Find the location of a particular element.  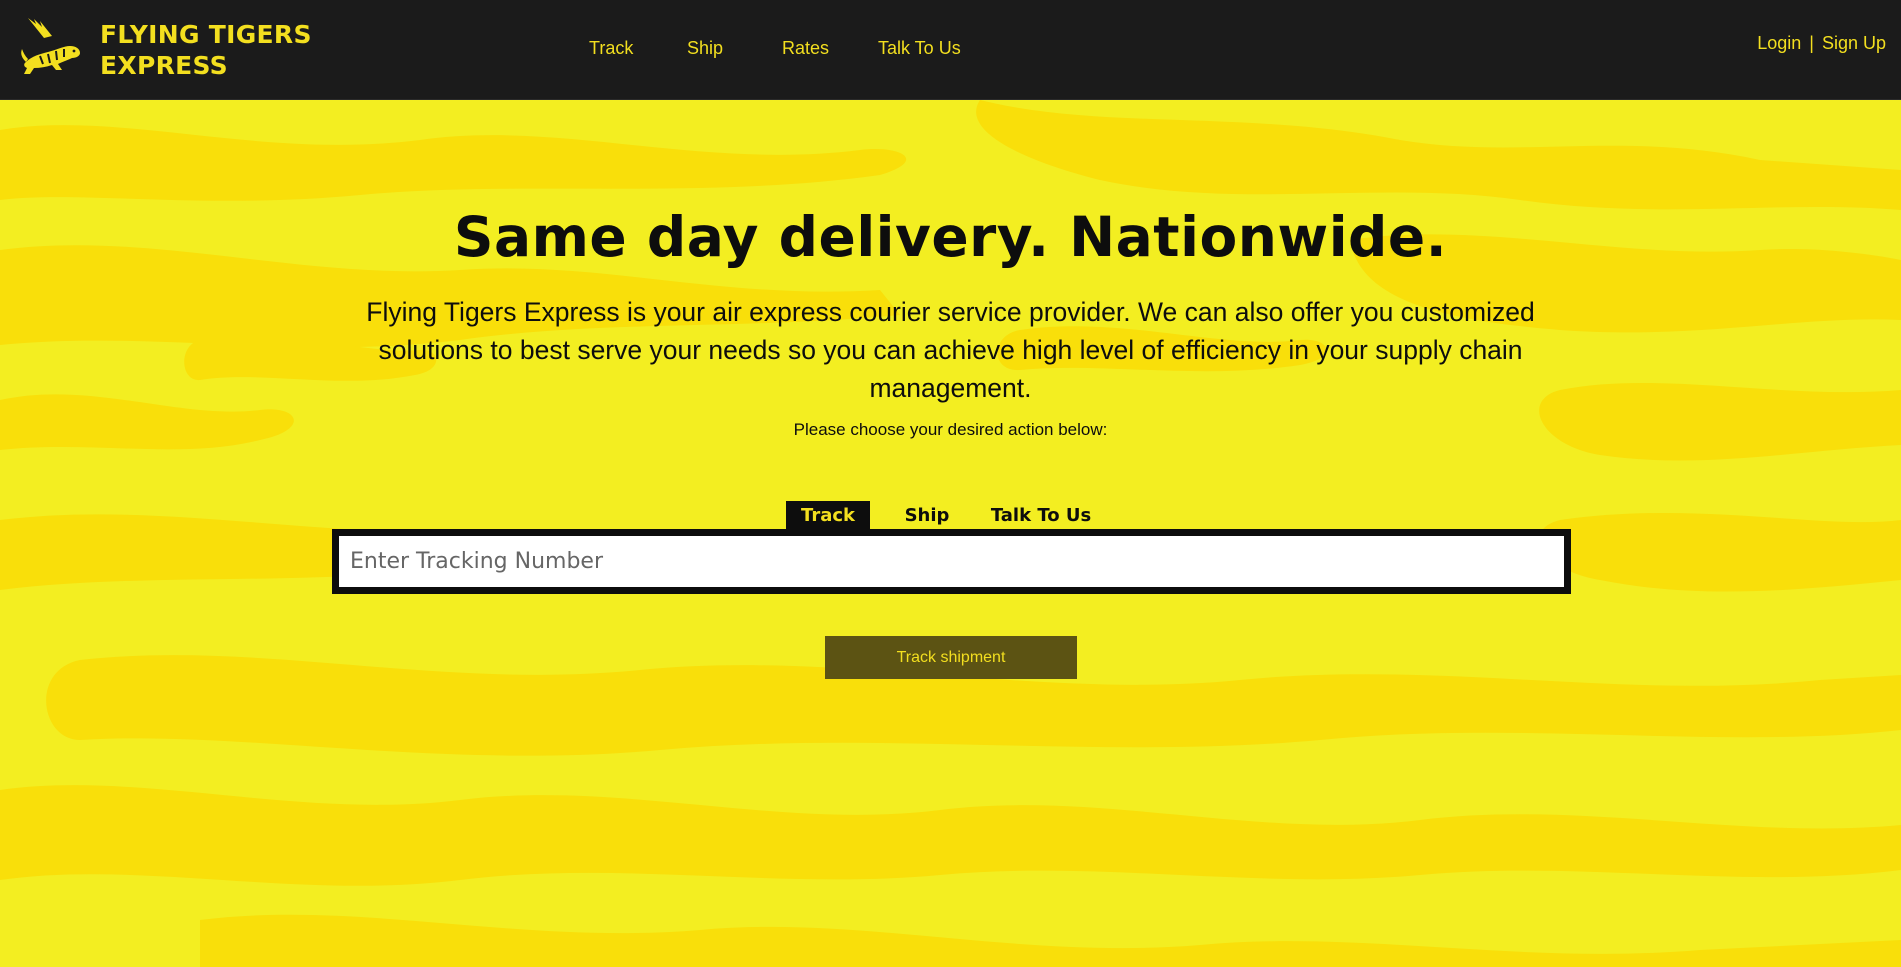

brand-name-line1: FLYING TIGERS is located at coordinates (206, 34).